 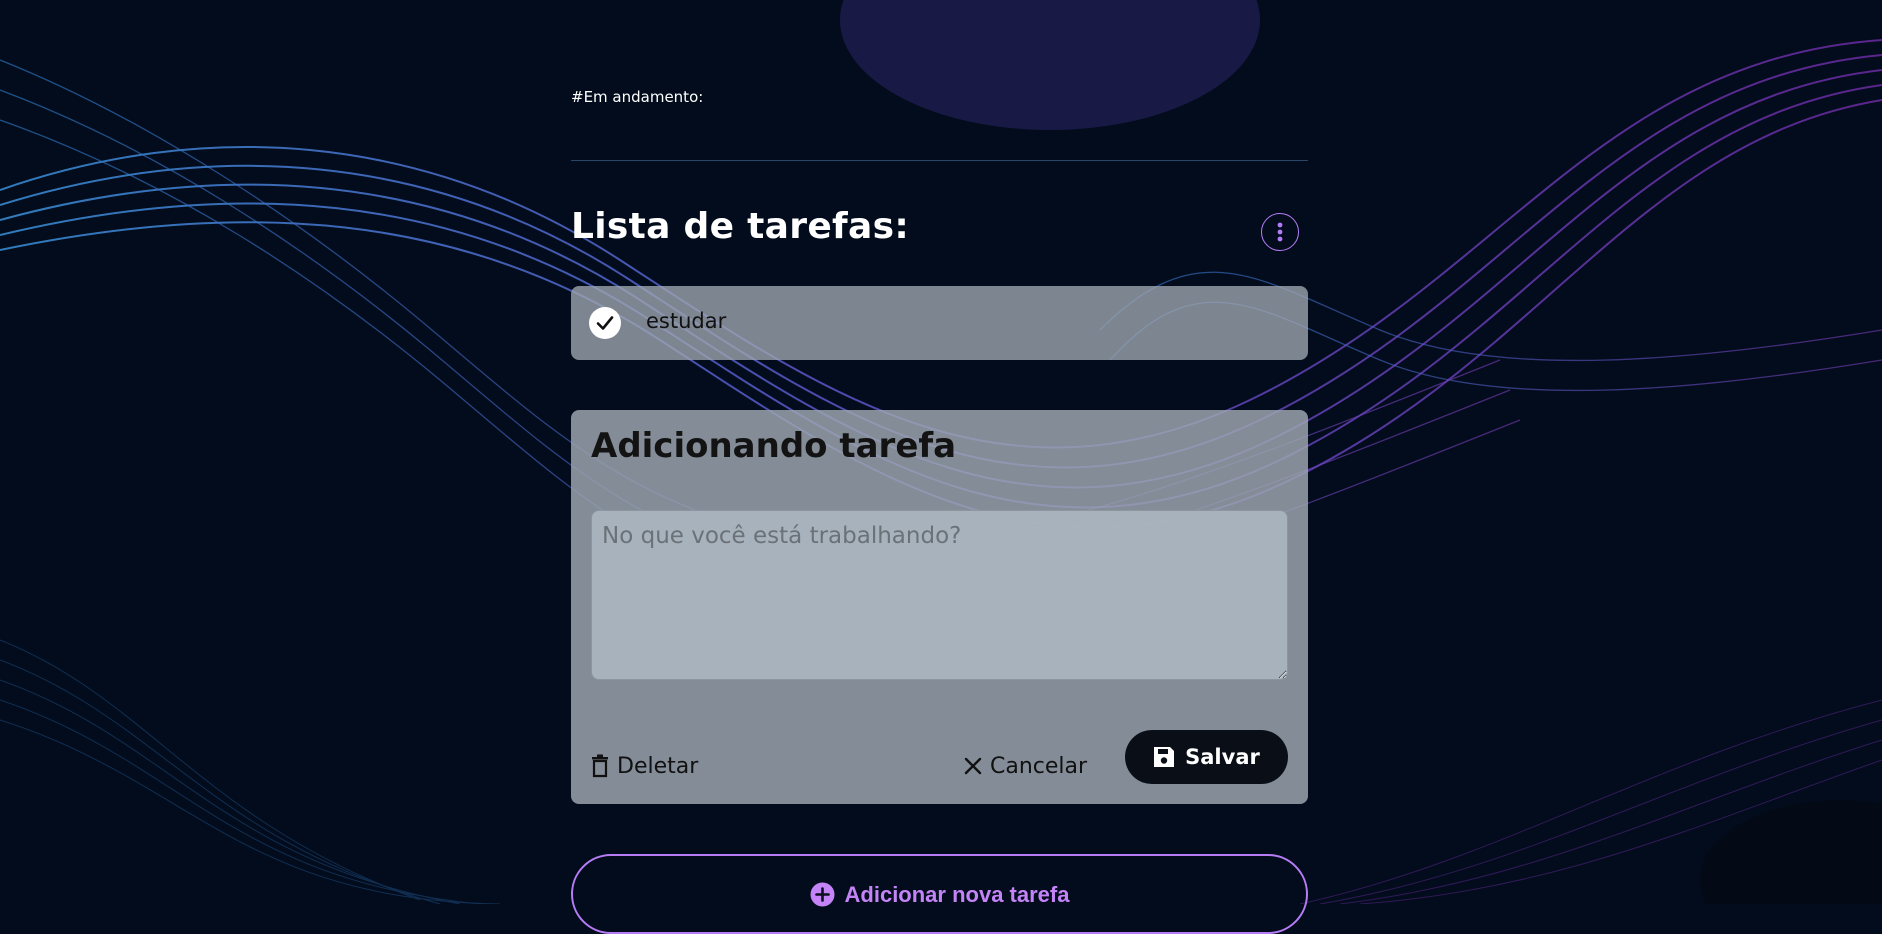 I want to click on task-description-input, so click(x=939, y=595).